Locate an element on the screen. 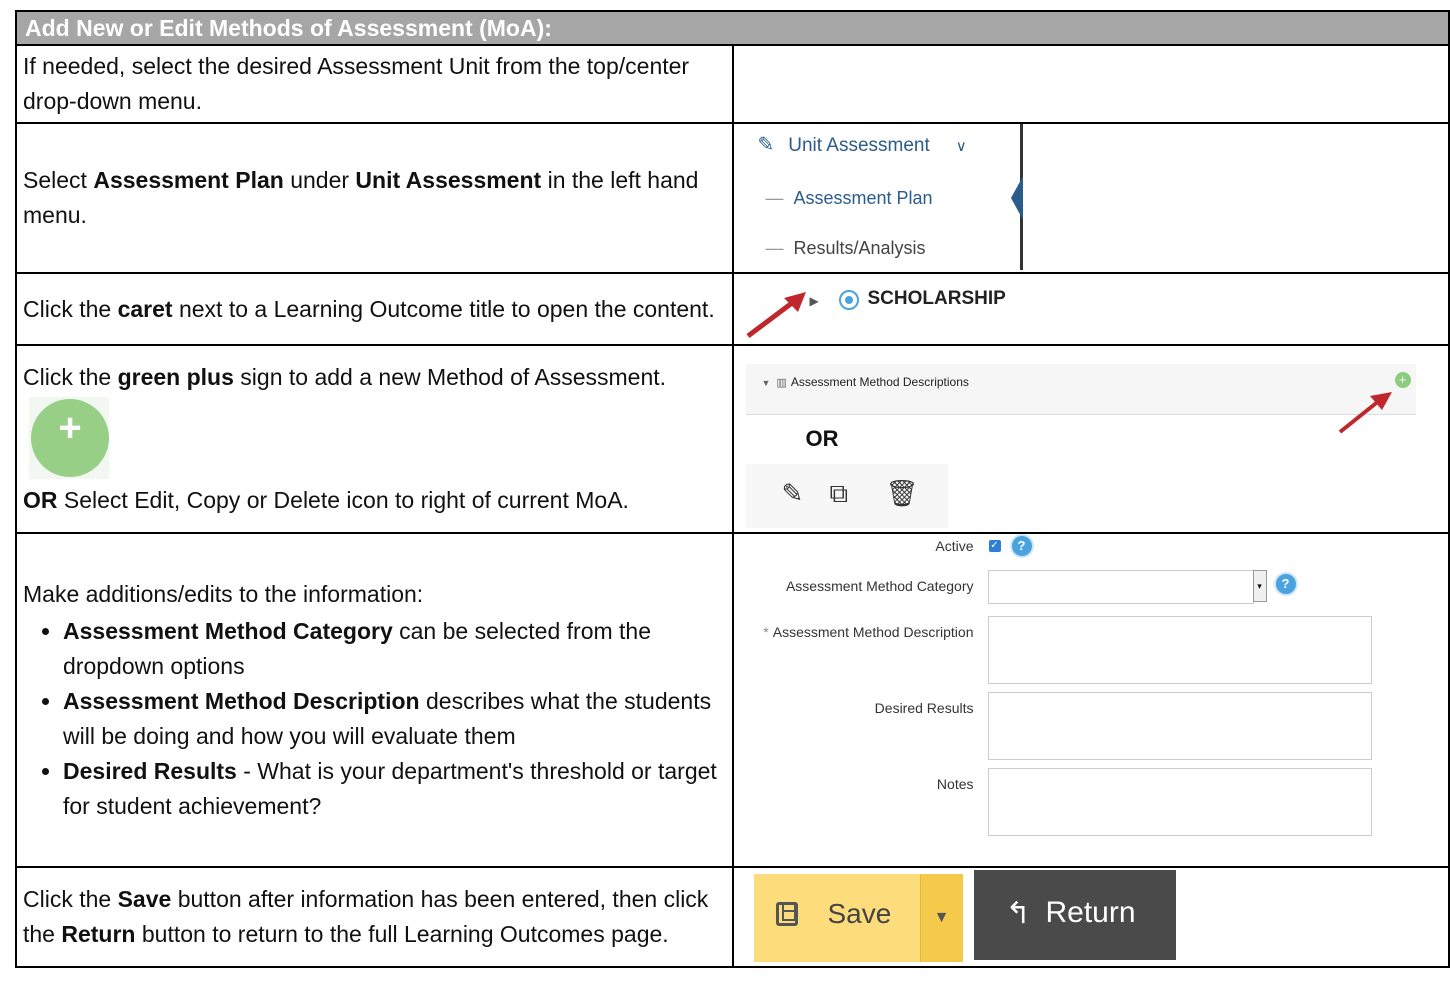 Image resolution: width=1450 pixels, height=981 pixels. chevron-down-icon: ∨ is located at coordinates (961, 146).